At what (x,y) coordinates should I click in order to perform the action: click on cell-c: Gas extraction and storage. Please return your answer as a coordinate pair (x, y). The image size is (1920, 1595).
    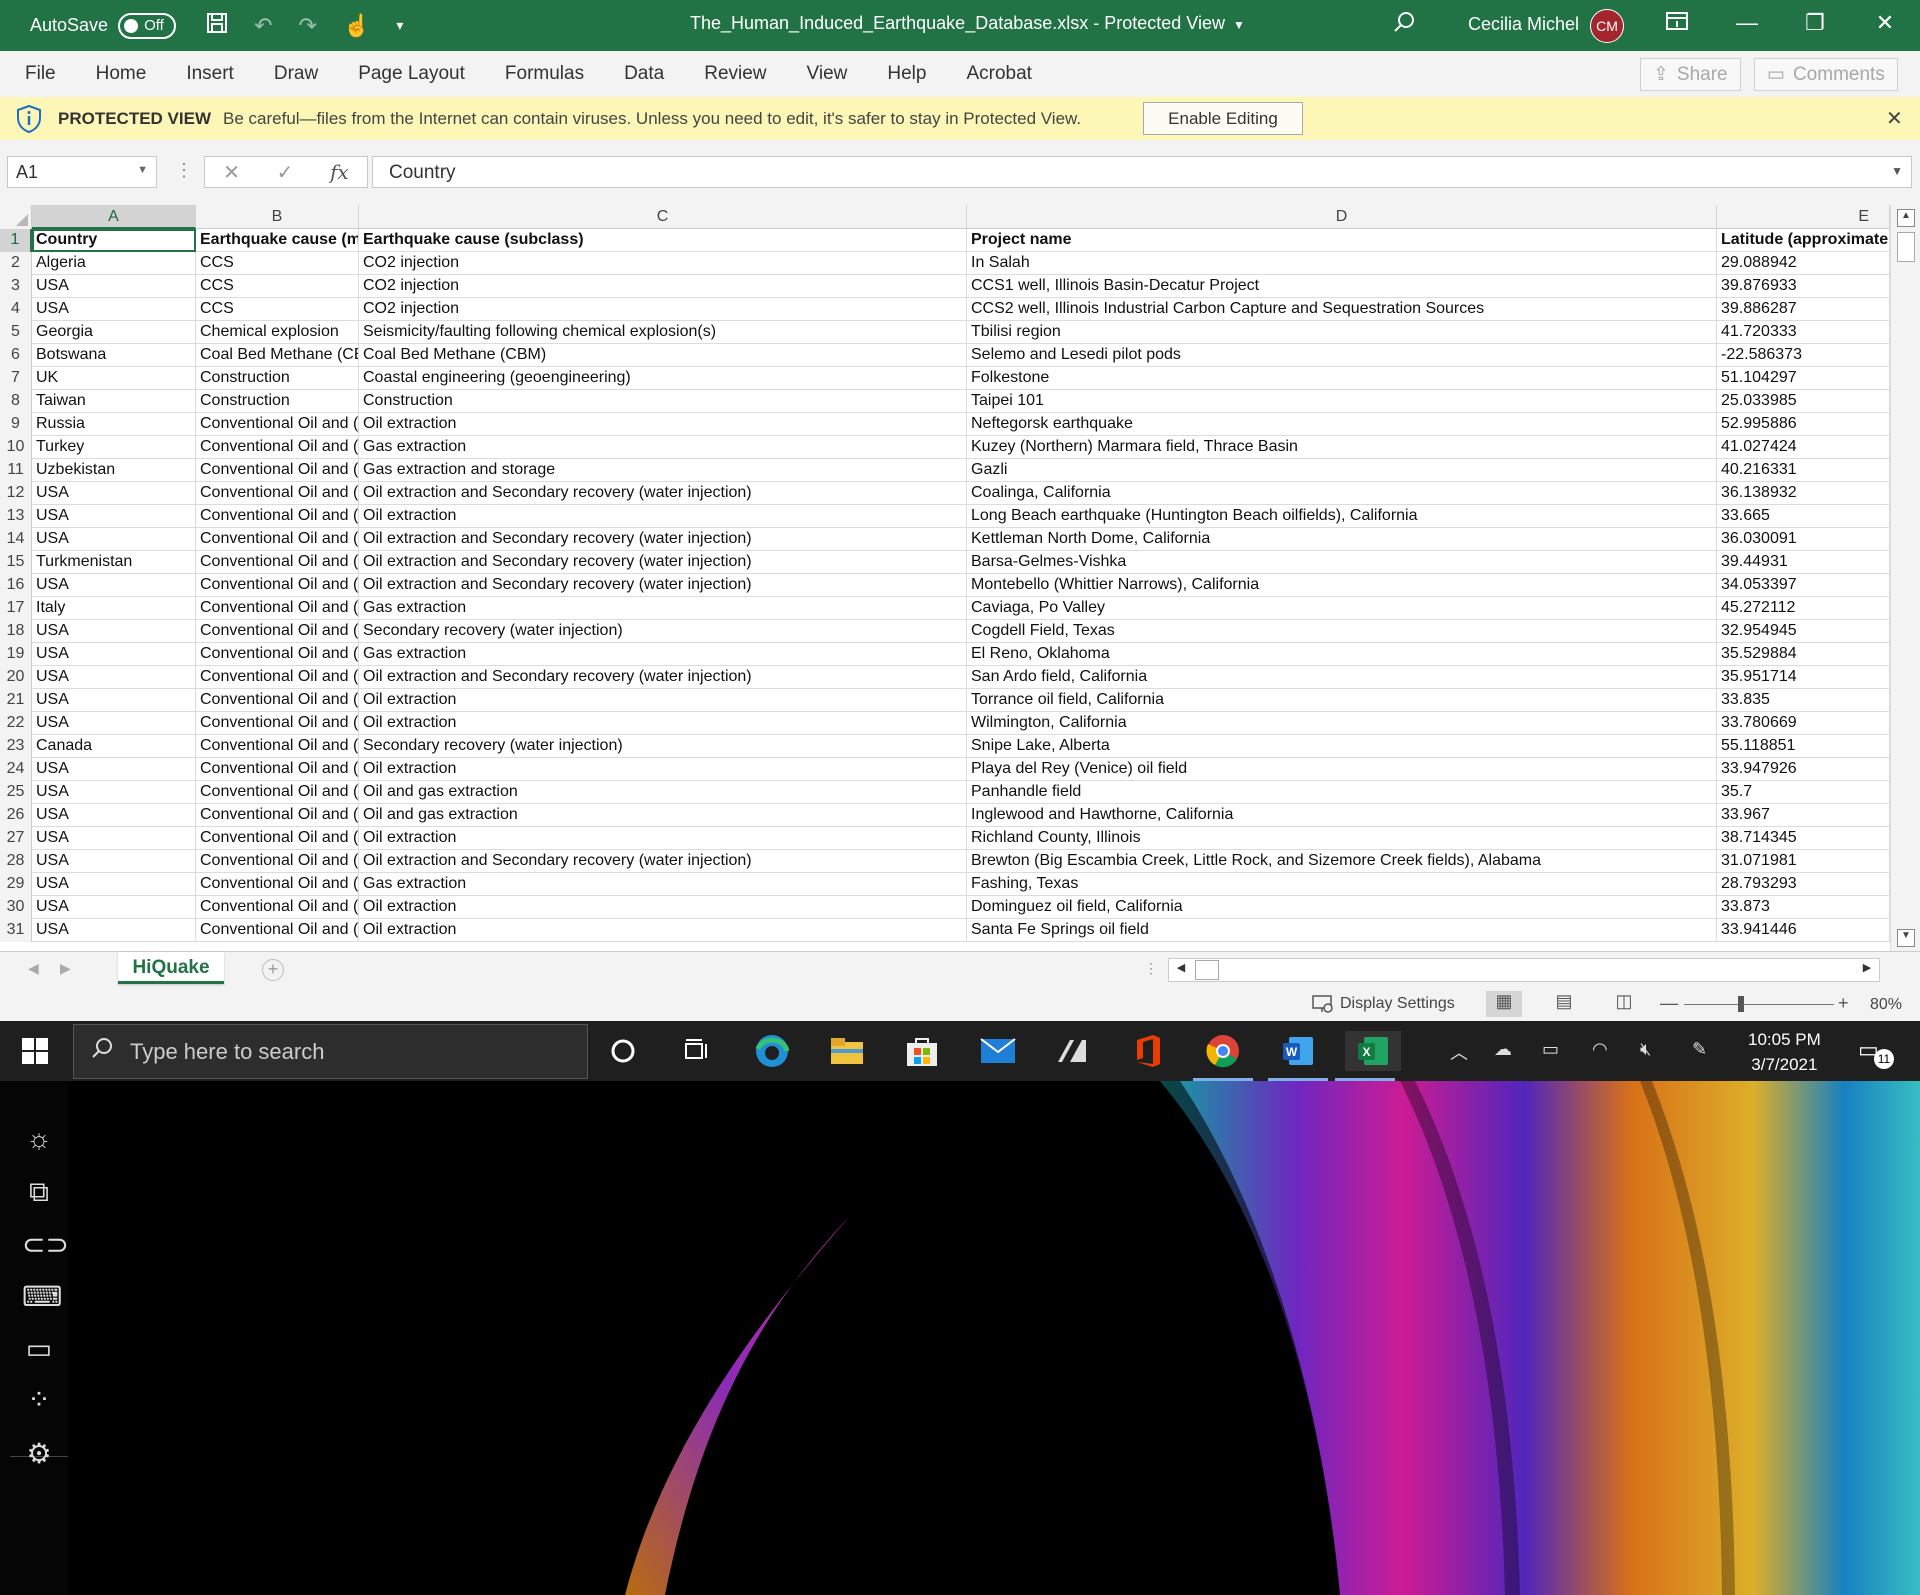
    Looking at the image, I should click on (663, 470).